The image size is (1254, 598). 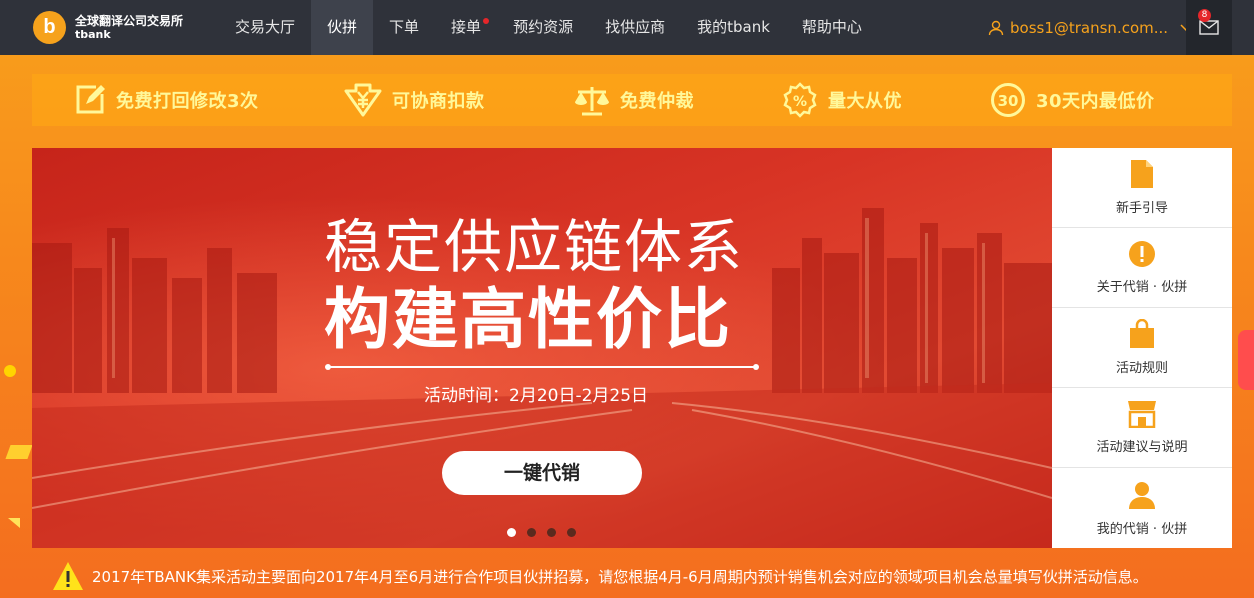 What do you see at coordinates (592, 101) in the screenshot?
I see `scale-icon` at bounding box center [592, 101].